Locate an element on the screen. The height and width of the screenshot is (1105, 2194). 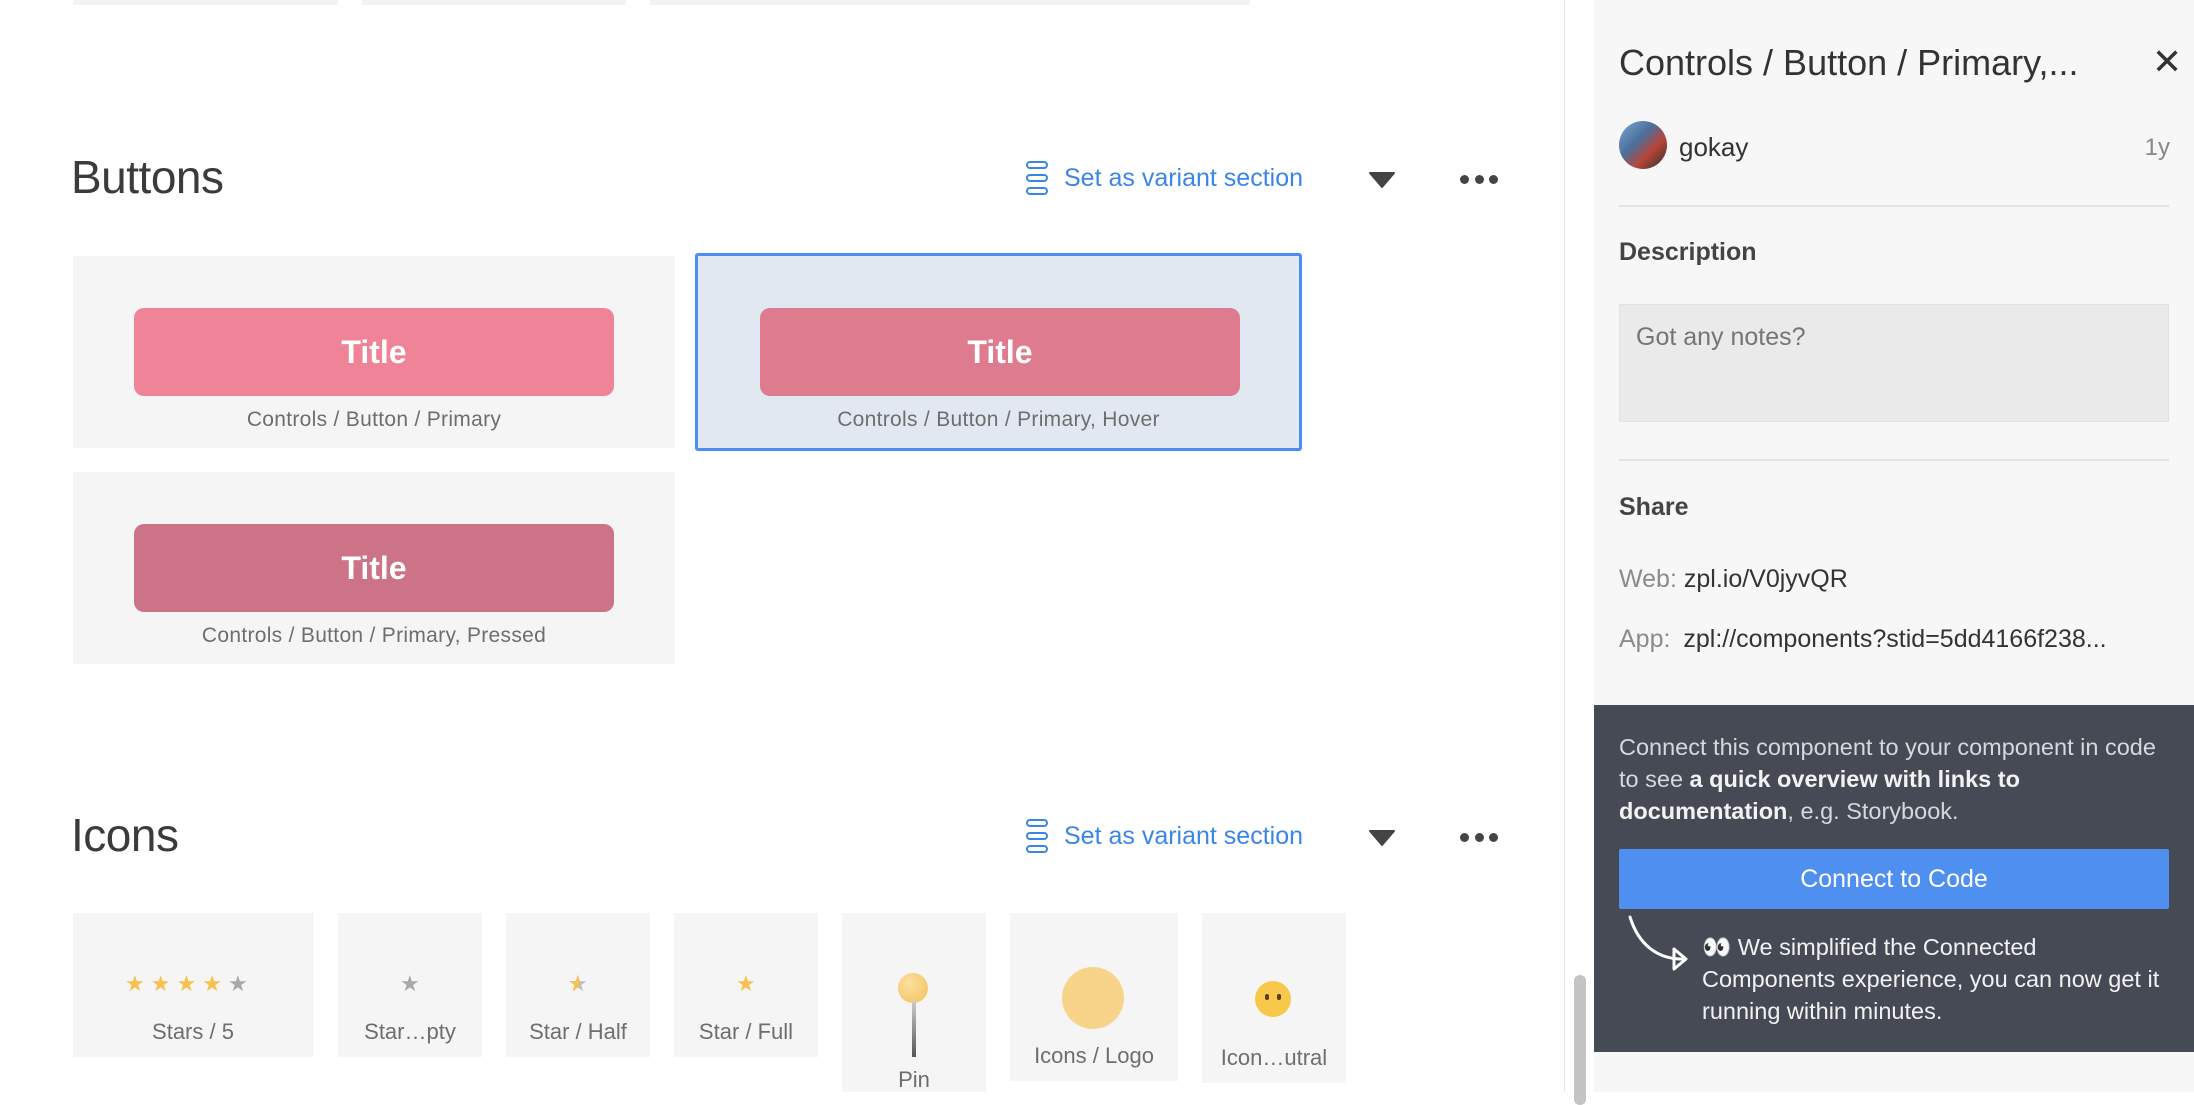
star-empty-icon: ★ is located at coordinates (410, 983).